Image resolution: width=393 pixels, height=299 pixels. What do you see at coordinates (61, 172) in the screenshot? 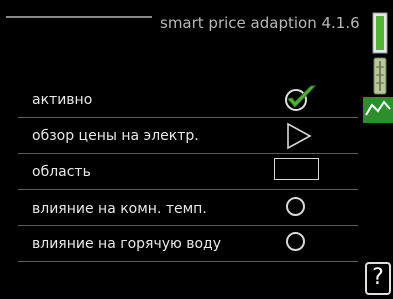
I see `menu-item-area-label: область` at bounding box center [61, 172].